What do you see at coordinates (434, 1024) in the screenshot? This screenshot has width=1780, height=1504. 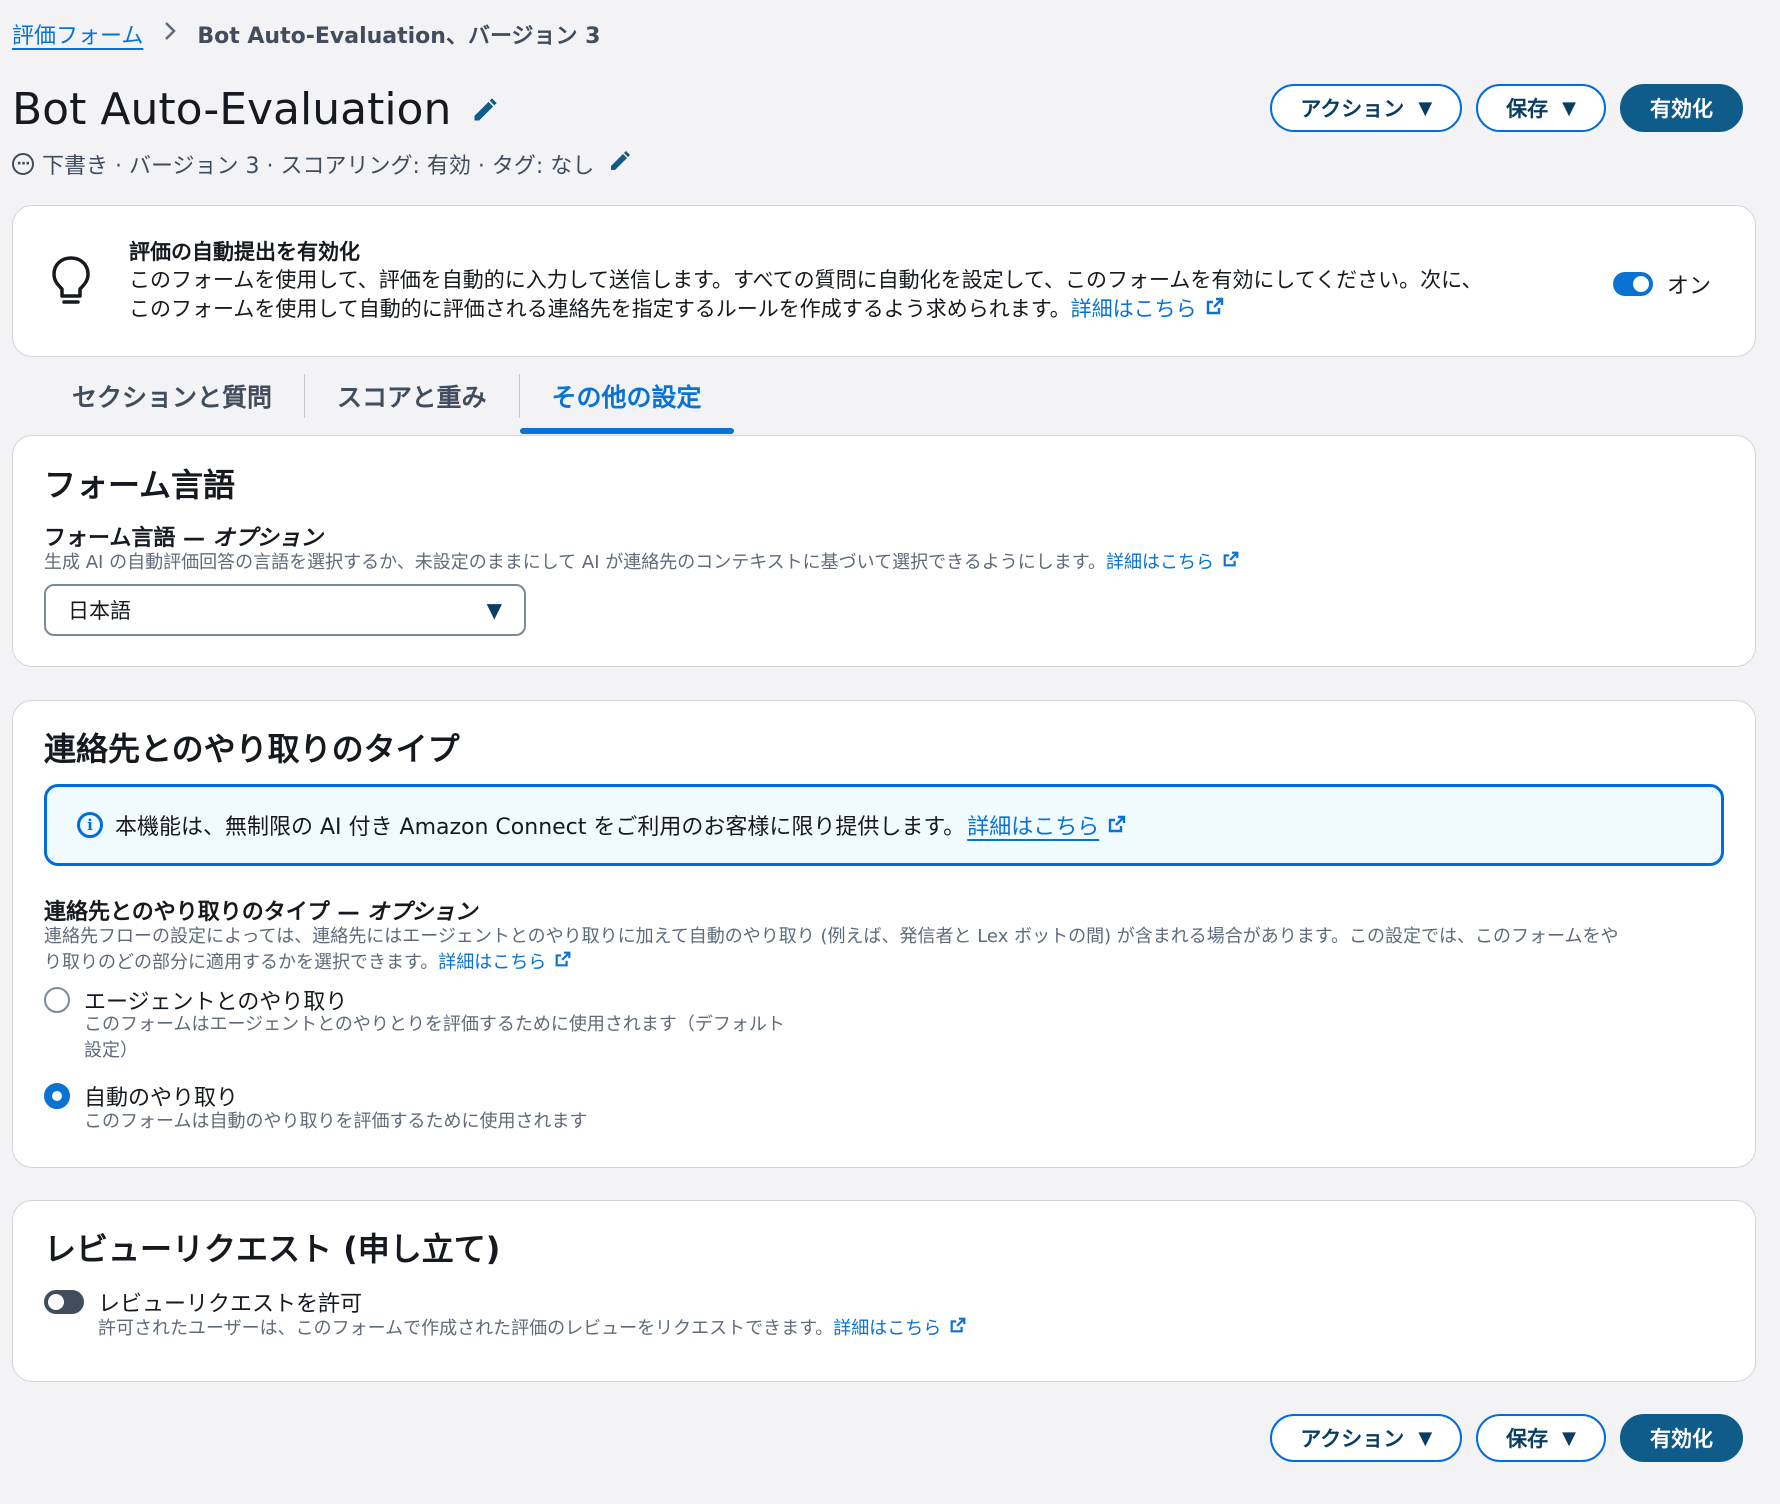 I see `radio-agent-desc-line1: このフォームはエージェントとのやりとりを評価するために使用されます（デフォルト` at bounding box center [434, 1024].